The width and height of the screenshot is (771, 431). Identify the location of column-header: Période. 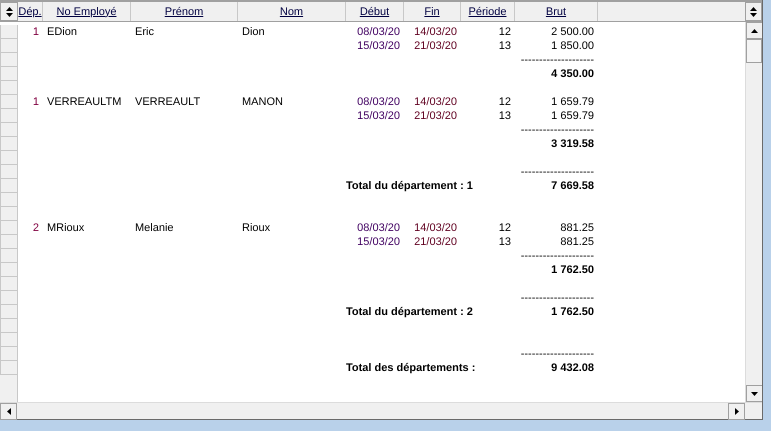
(488, 11).